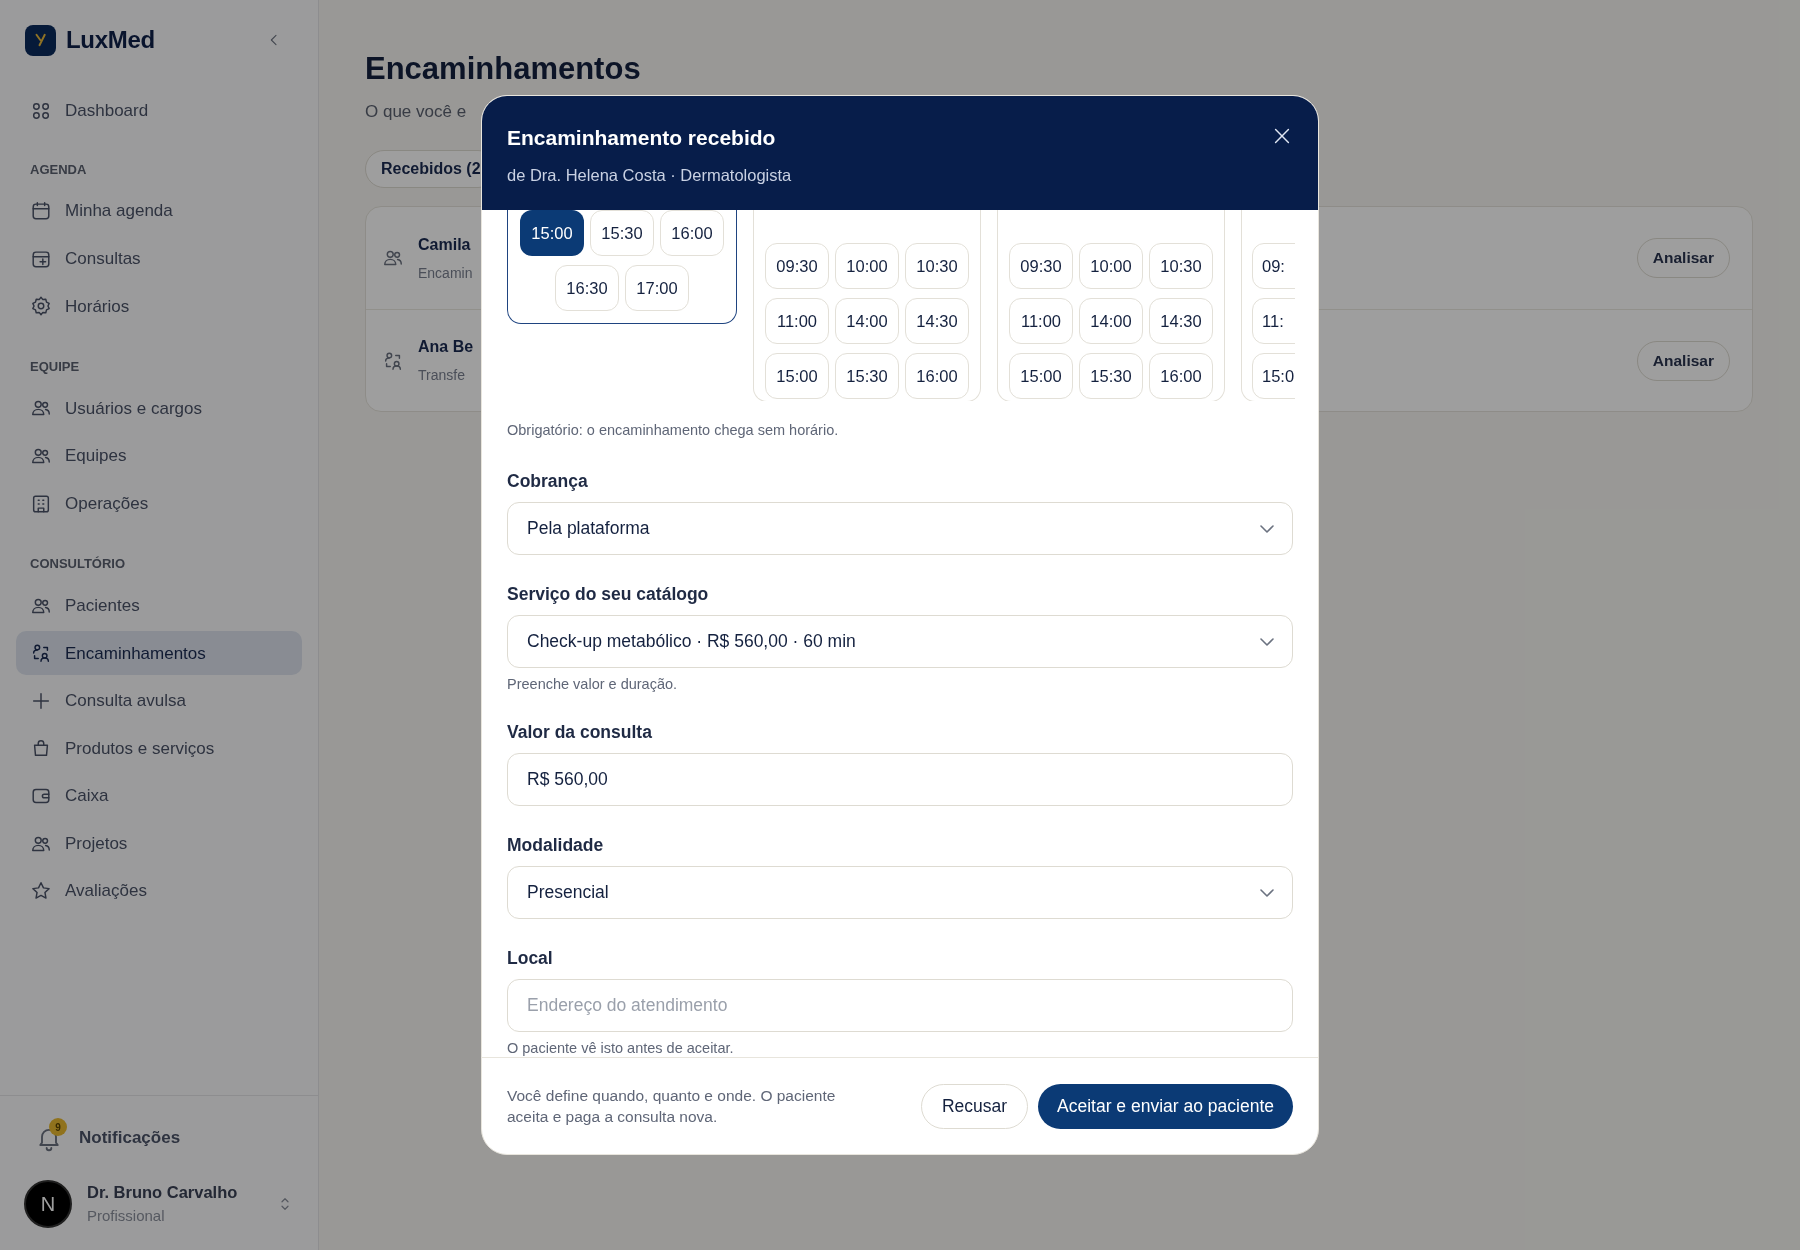 The width and height of the screenshot is (1800, 1250). Describe the element at coordinates (159, 748) in the screenshot. I see `nav-item: Produtos e serviços` at that location.